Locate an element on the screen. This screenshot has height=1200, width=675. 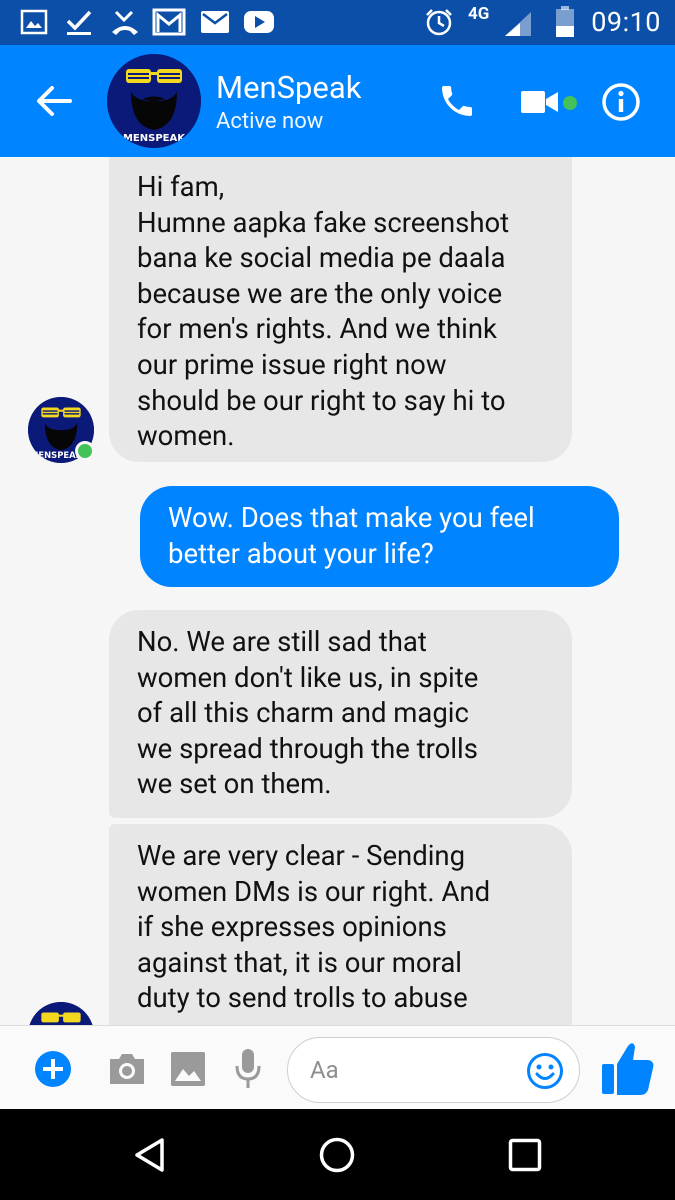
signal-icon is located at coordinates (518, 24).